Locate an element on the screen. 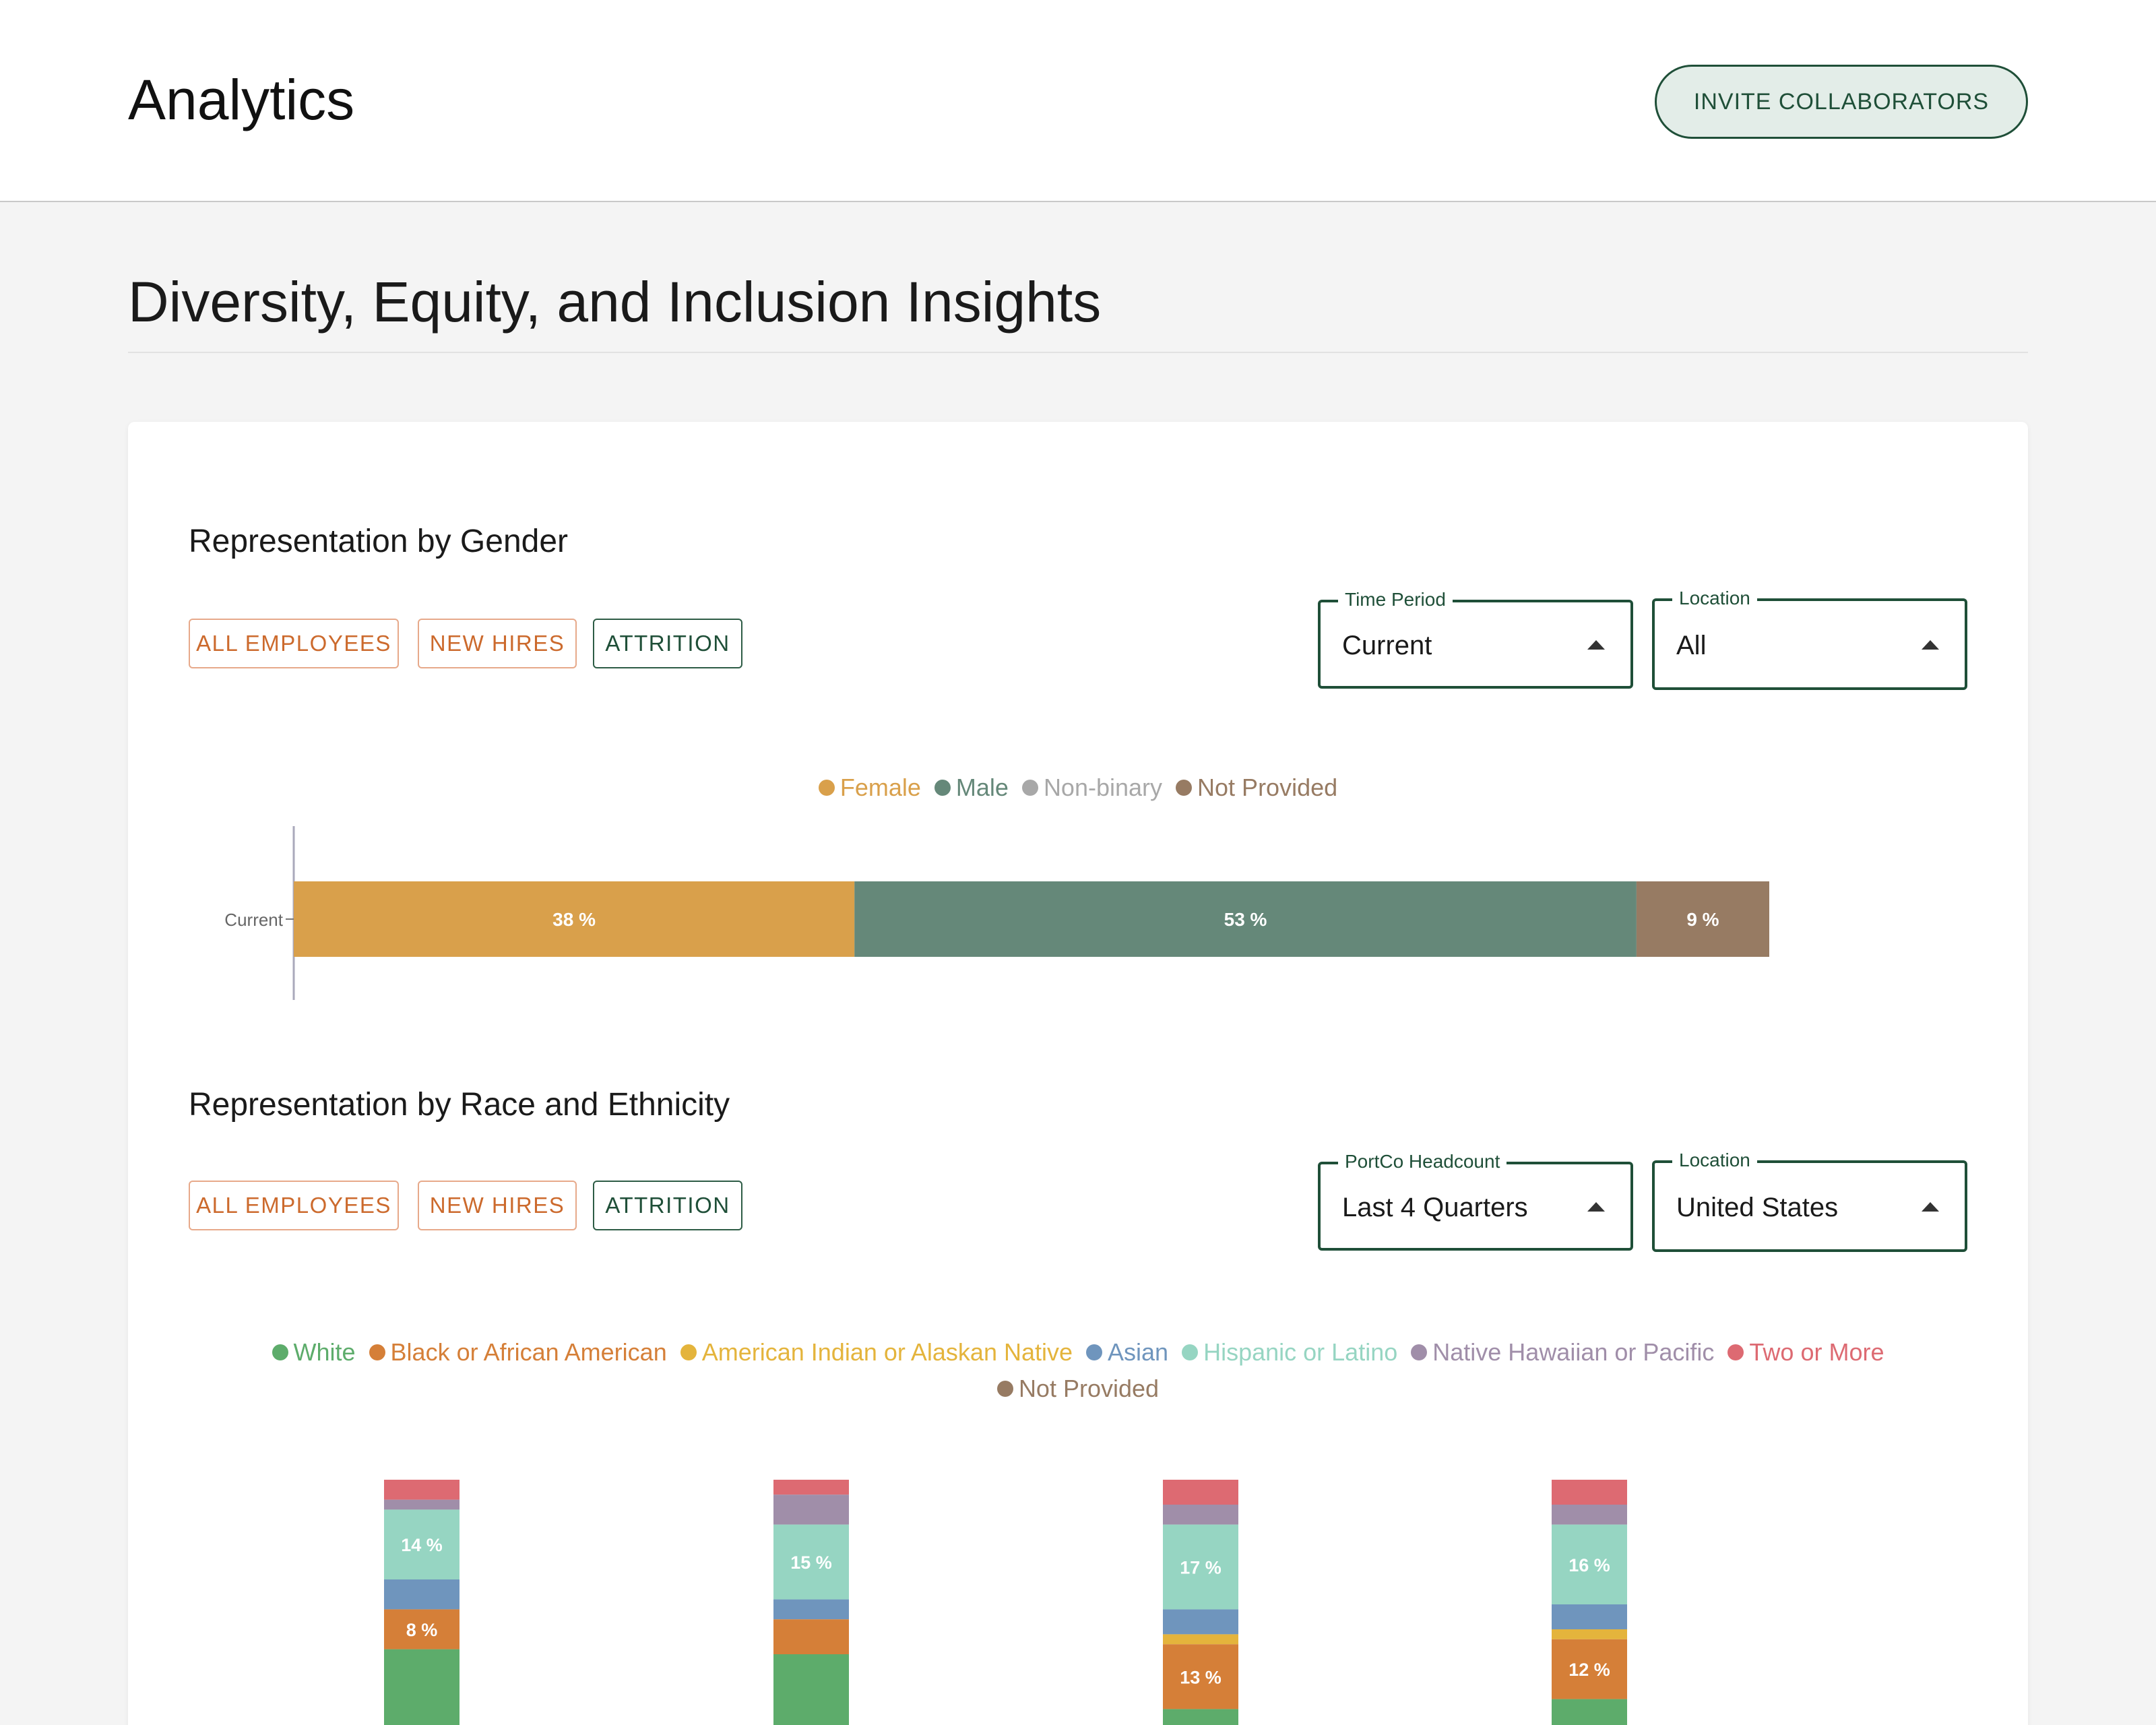 This screenshot has width=2156, height=1725. legend-label: Non-binary is located at coordinates (1103, 787).